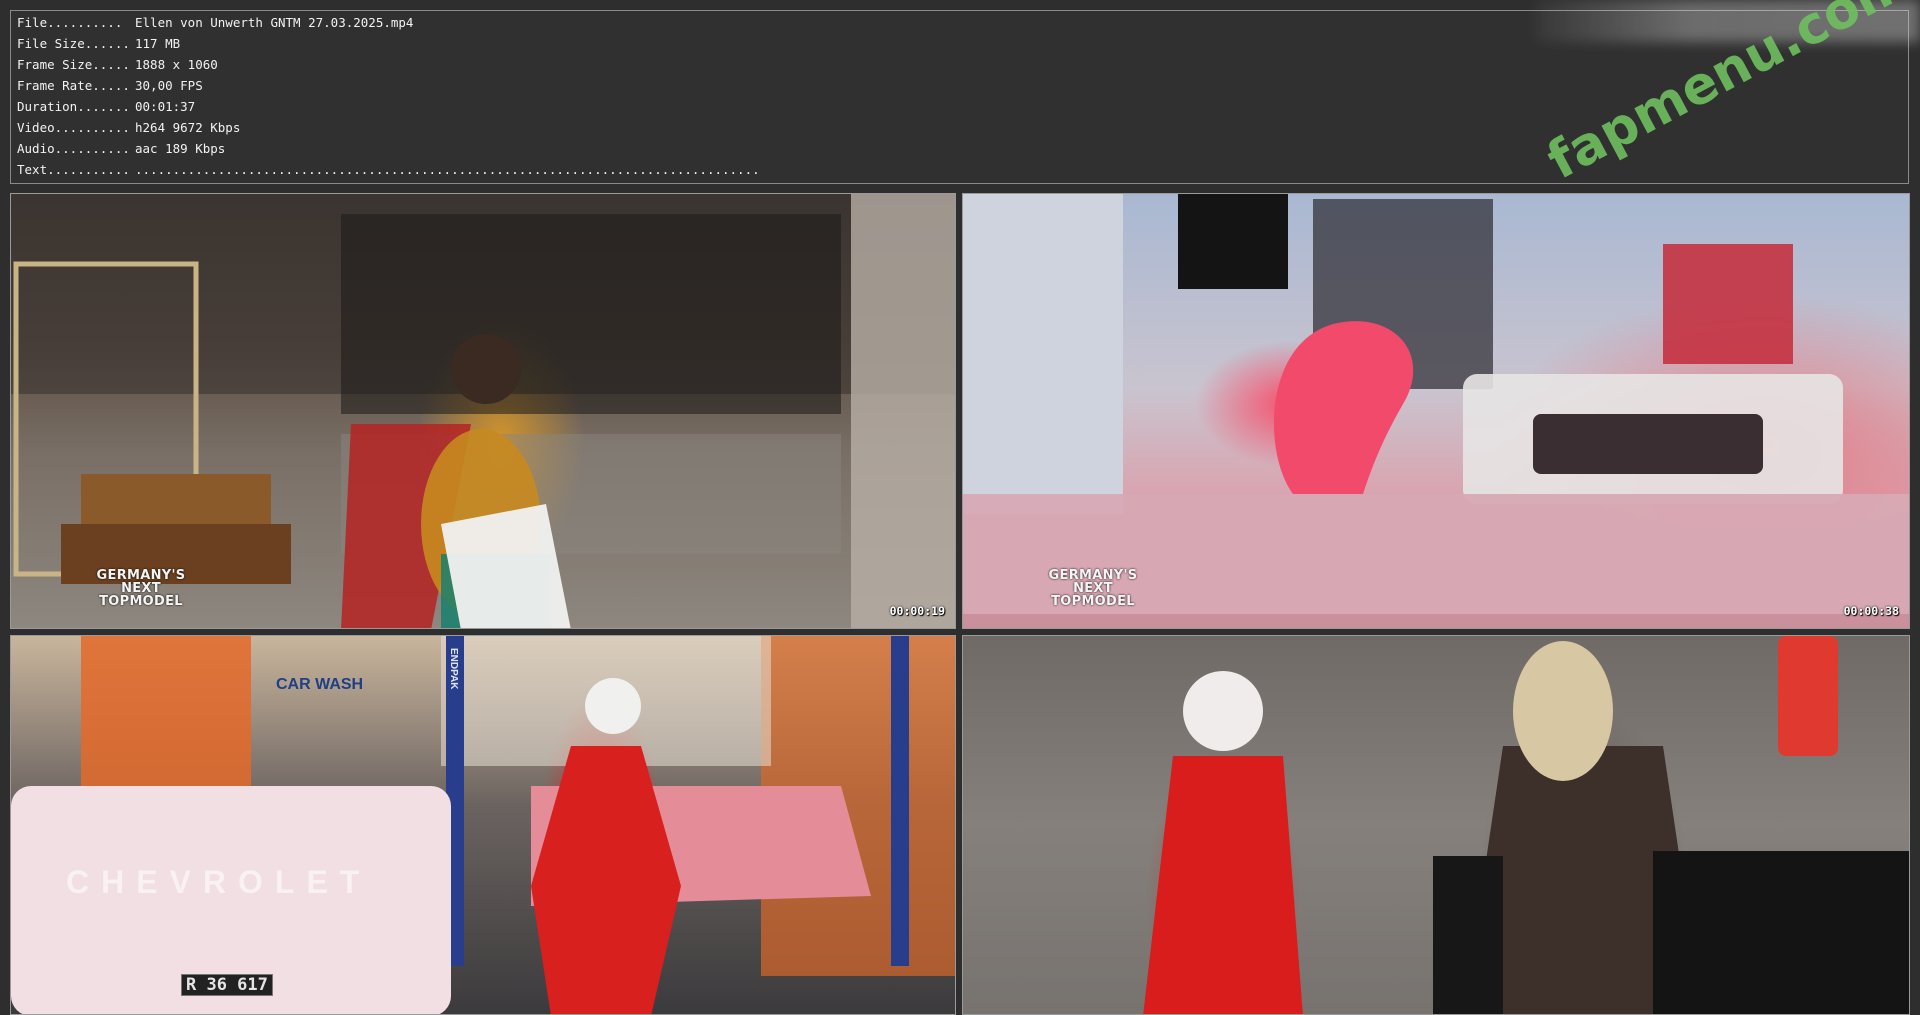 The height and width of the screenshot is (1015, 1920). Describe the element at coordinates (917, 611) in the screenshot. I see `timestamp: 00:00:19` at that location.